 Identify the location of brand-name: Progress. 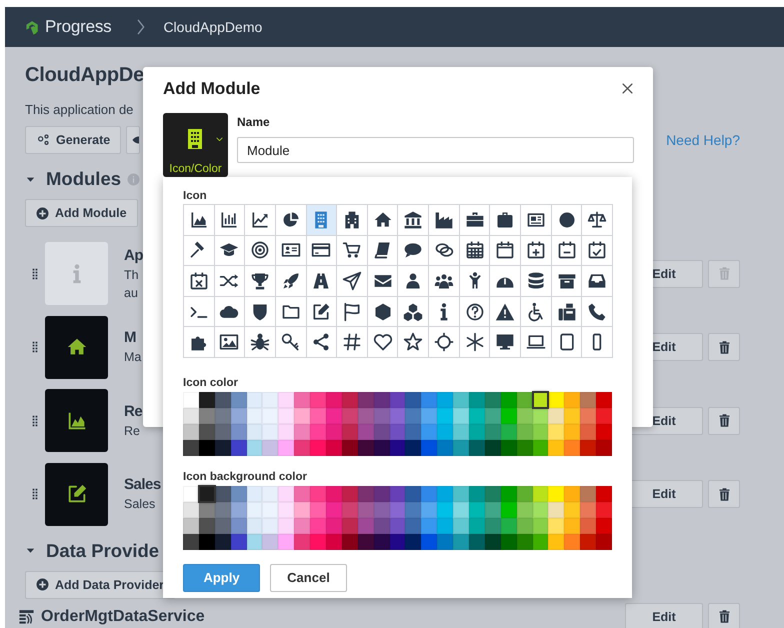
(78, 27).